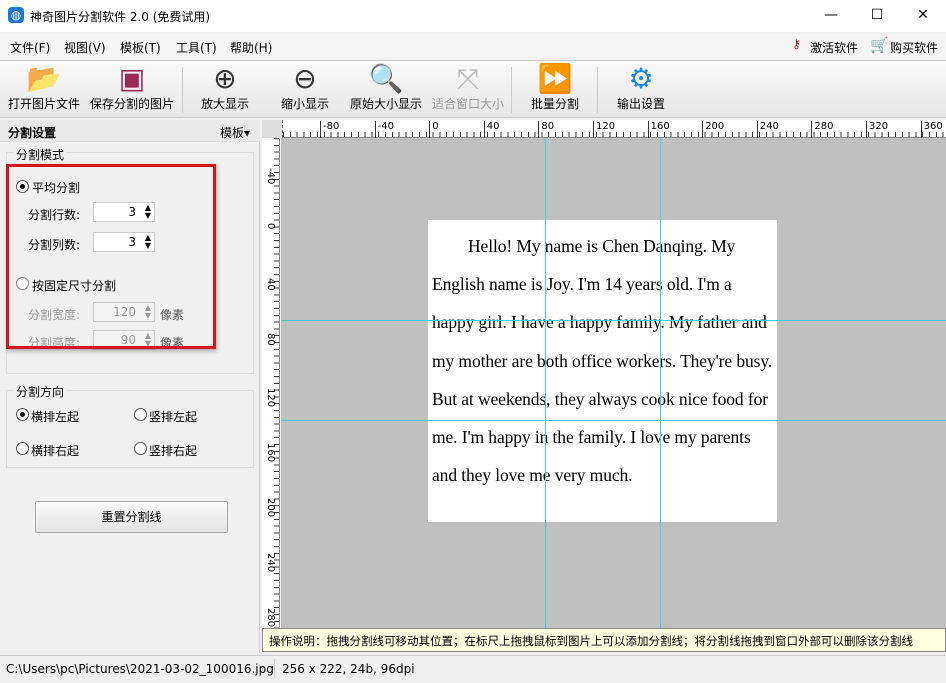 Image resolution: width=946 pixels, height=683 pixels. I want to click on reset-lines-button: 重置分割线, so click(131, 517).